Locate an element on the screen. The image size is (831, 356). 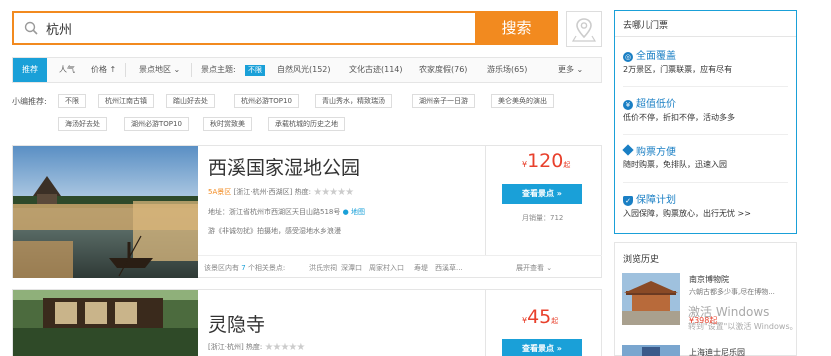
theme-option: 农家度假(76) is located at coordinates (443, 70).